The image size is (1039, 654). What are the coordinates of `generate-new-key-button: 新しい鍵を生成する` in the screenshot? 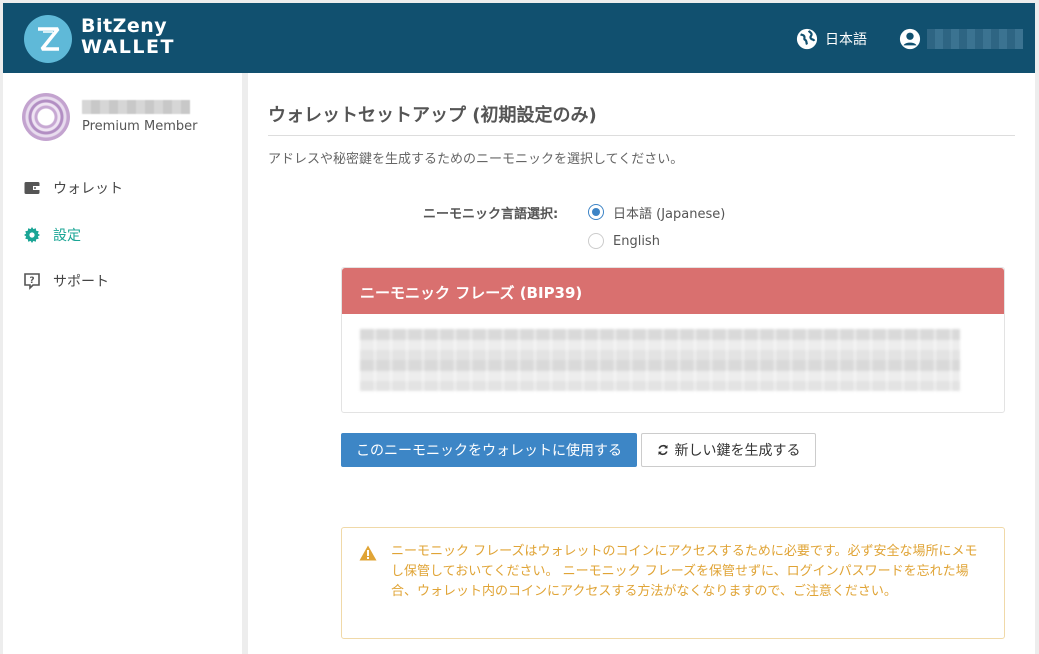 It's located at (728, 450).